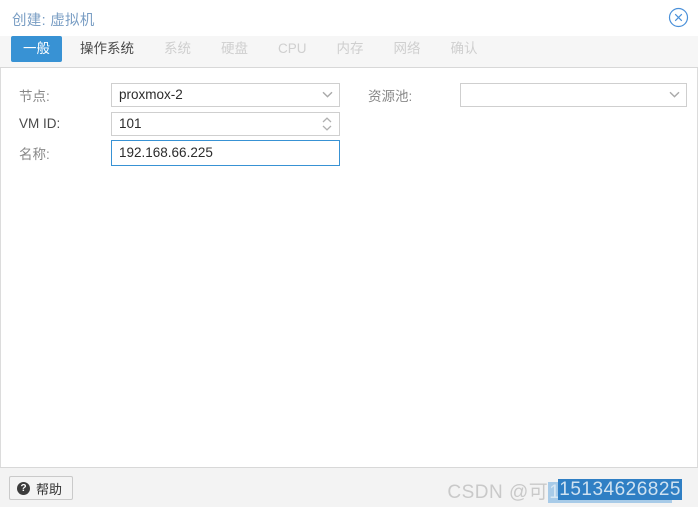 The width and height of the screenshot is (698, 507). I want to click on tab-os: 操作系统, so click(107, 49).